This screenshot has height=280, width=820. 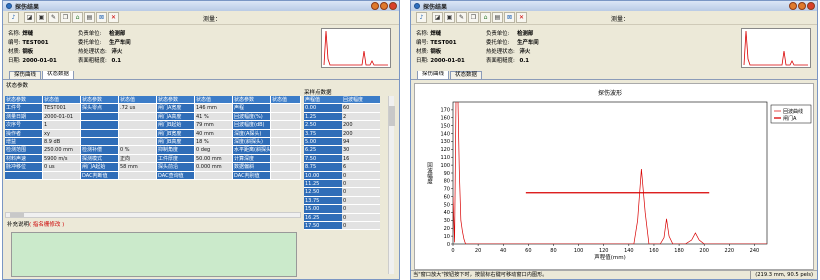 What do you see at coordinates (323, 125) in the screenshot?
I see `sample-distance-cell: 2.50` at bounding box center [323, 125].